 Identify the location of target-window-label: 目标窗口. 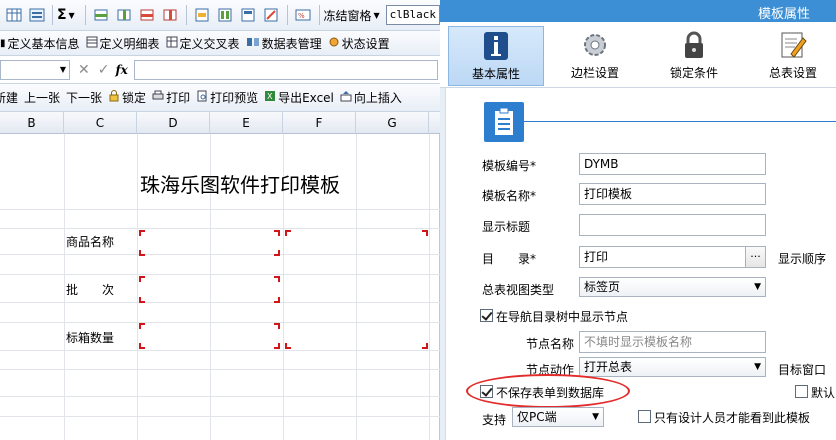
(802, 370).